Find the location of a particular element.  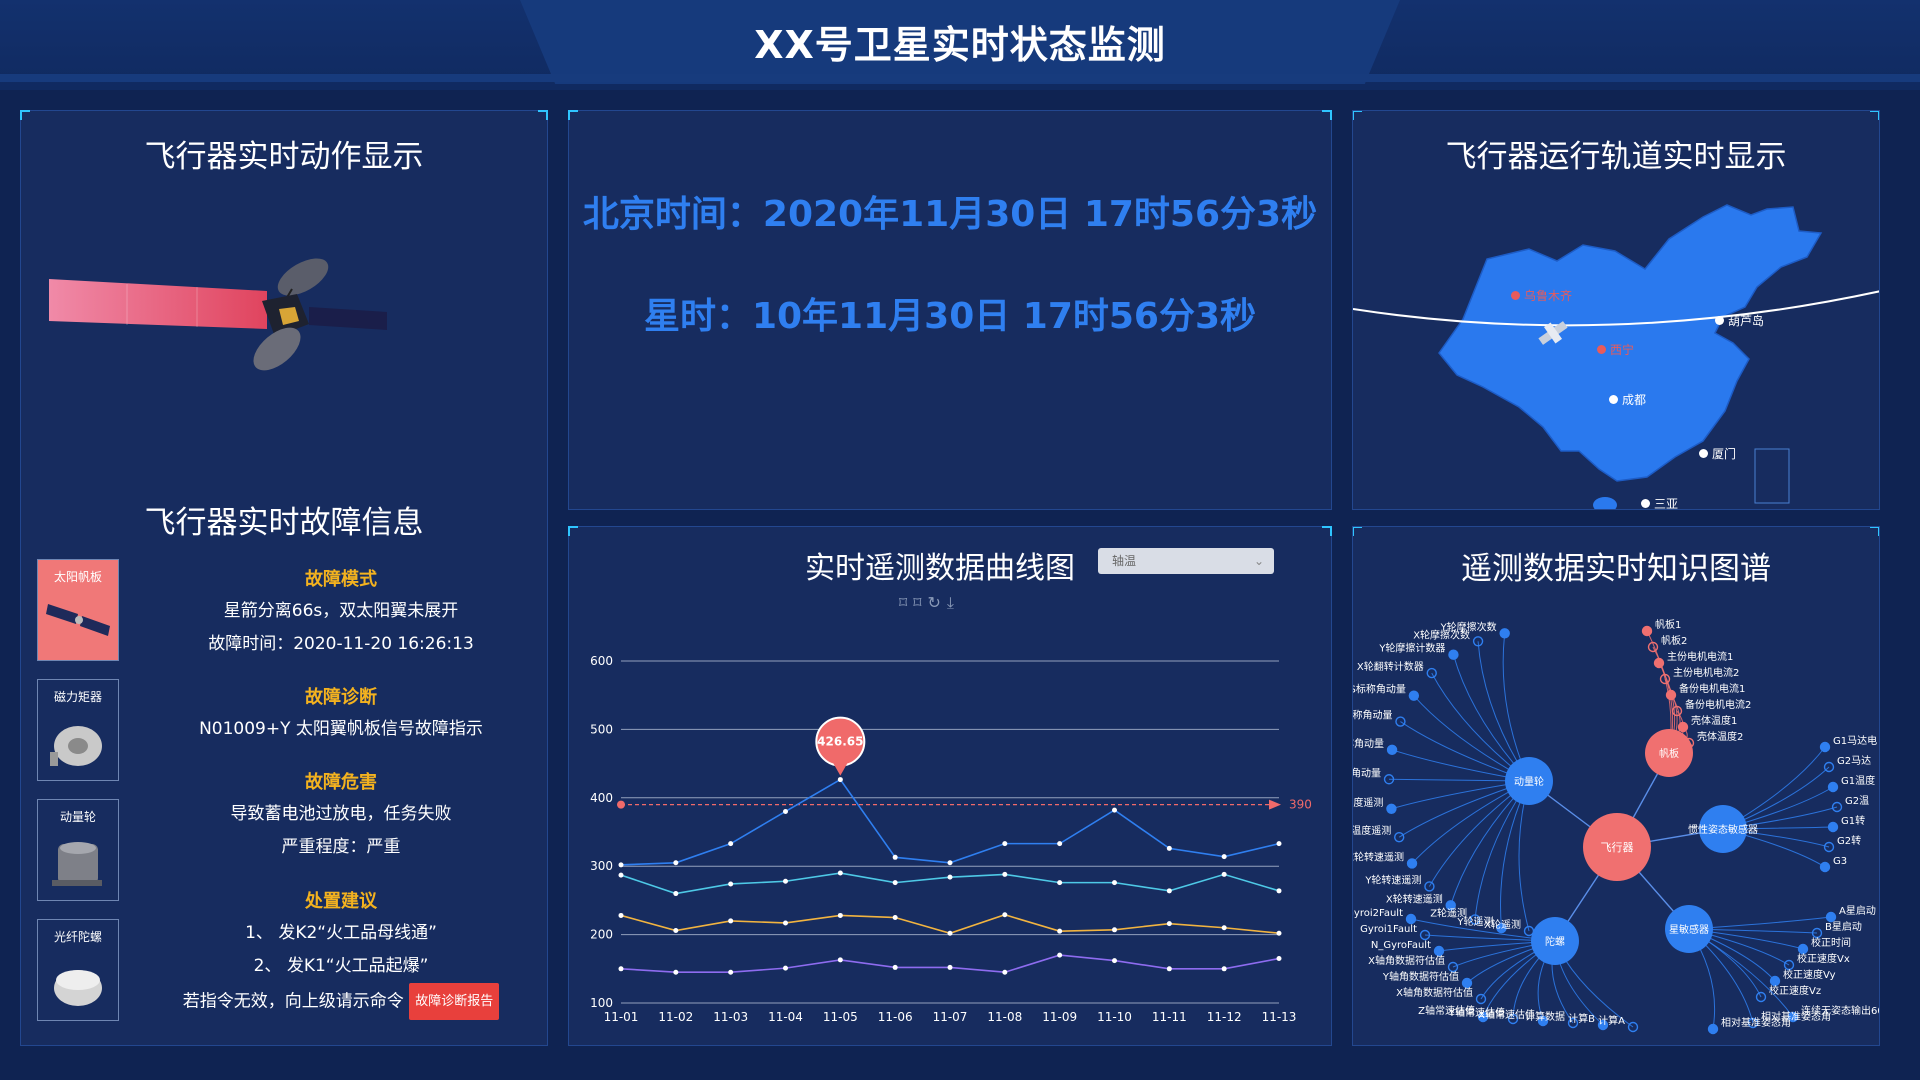

city-xiamen: 厦门 is located at coordinates (1717, 453).